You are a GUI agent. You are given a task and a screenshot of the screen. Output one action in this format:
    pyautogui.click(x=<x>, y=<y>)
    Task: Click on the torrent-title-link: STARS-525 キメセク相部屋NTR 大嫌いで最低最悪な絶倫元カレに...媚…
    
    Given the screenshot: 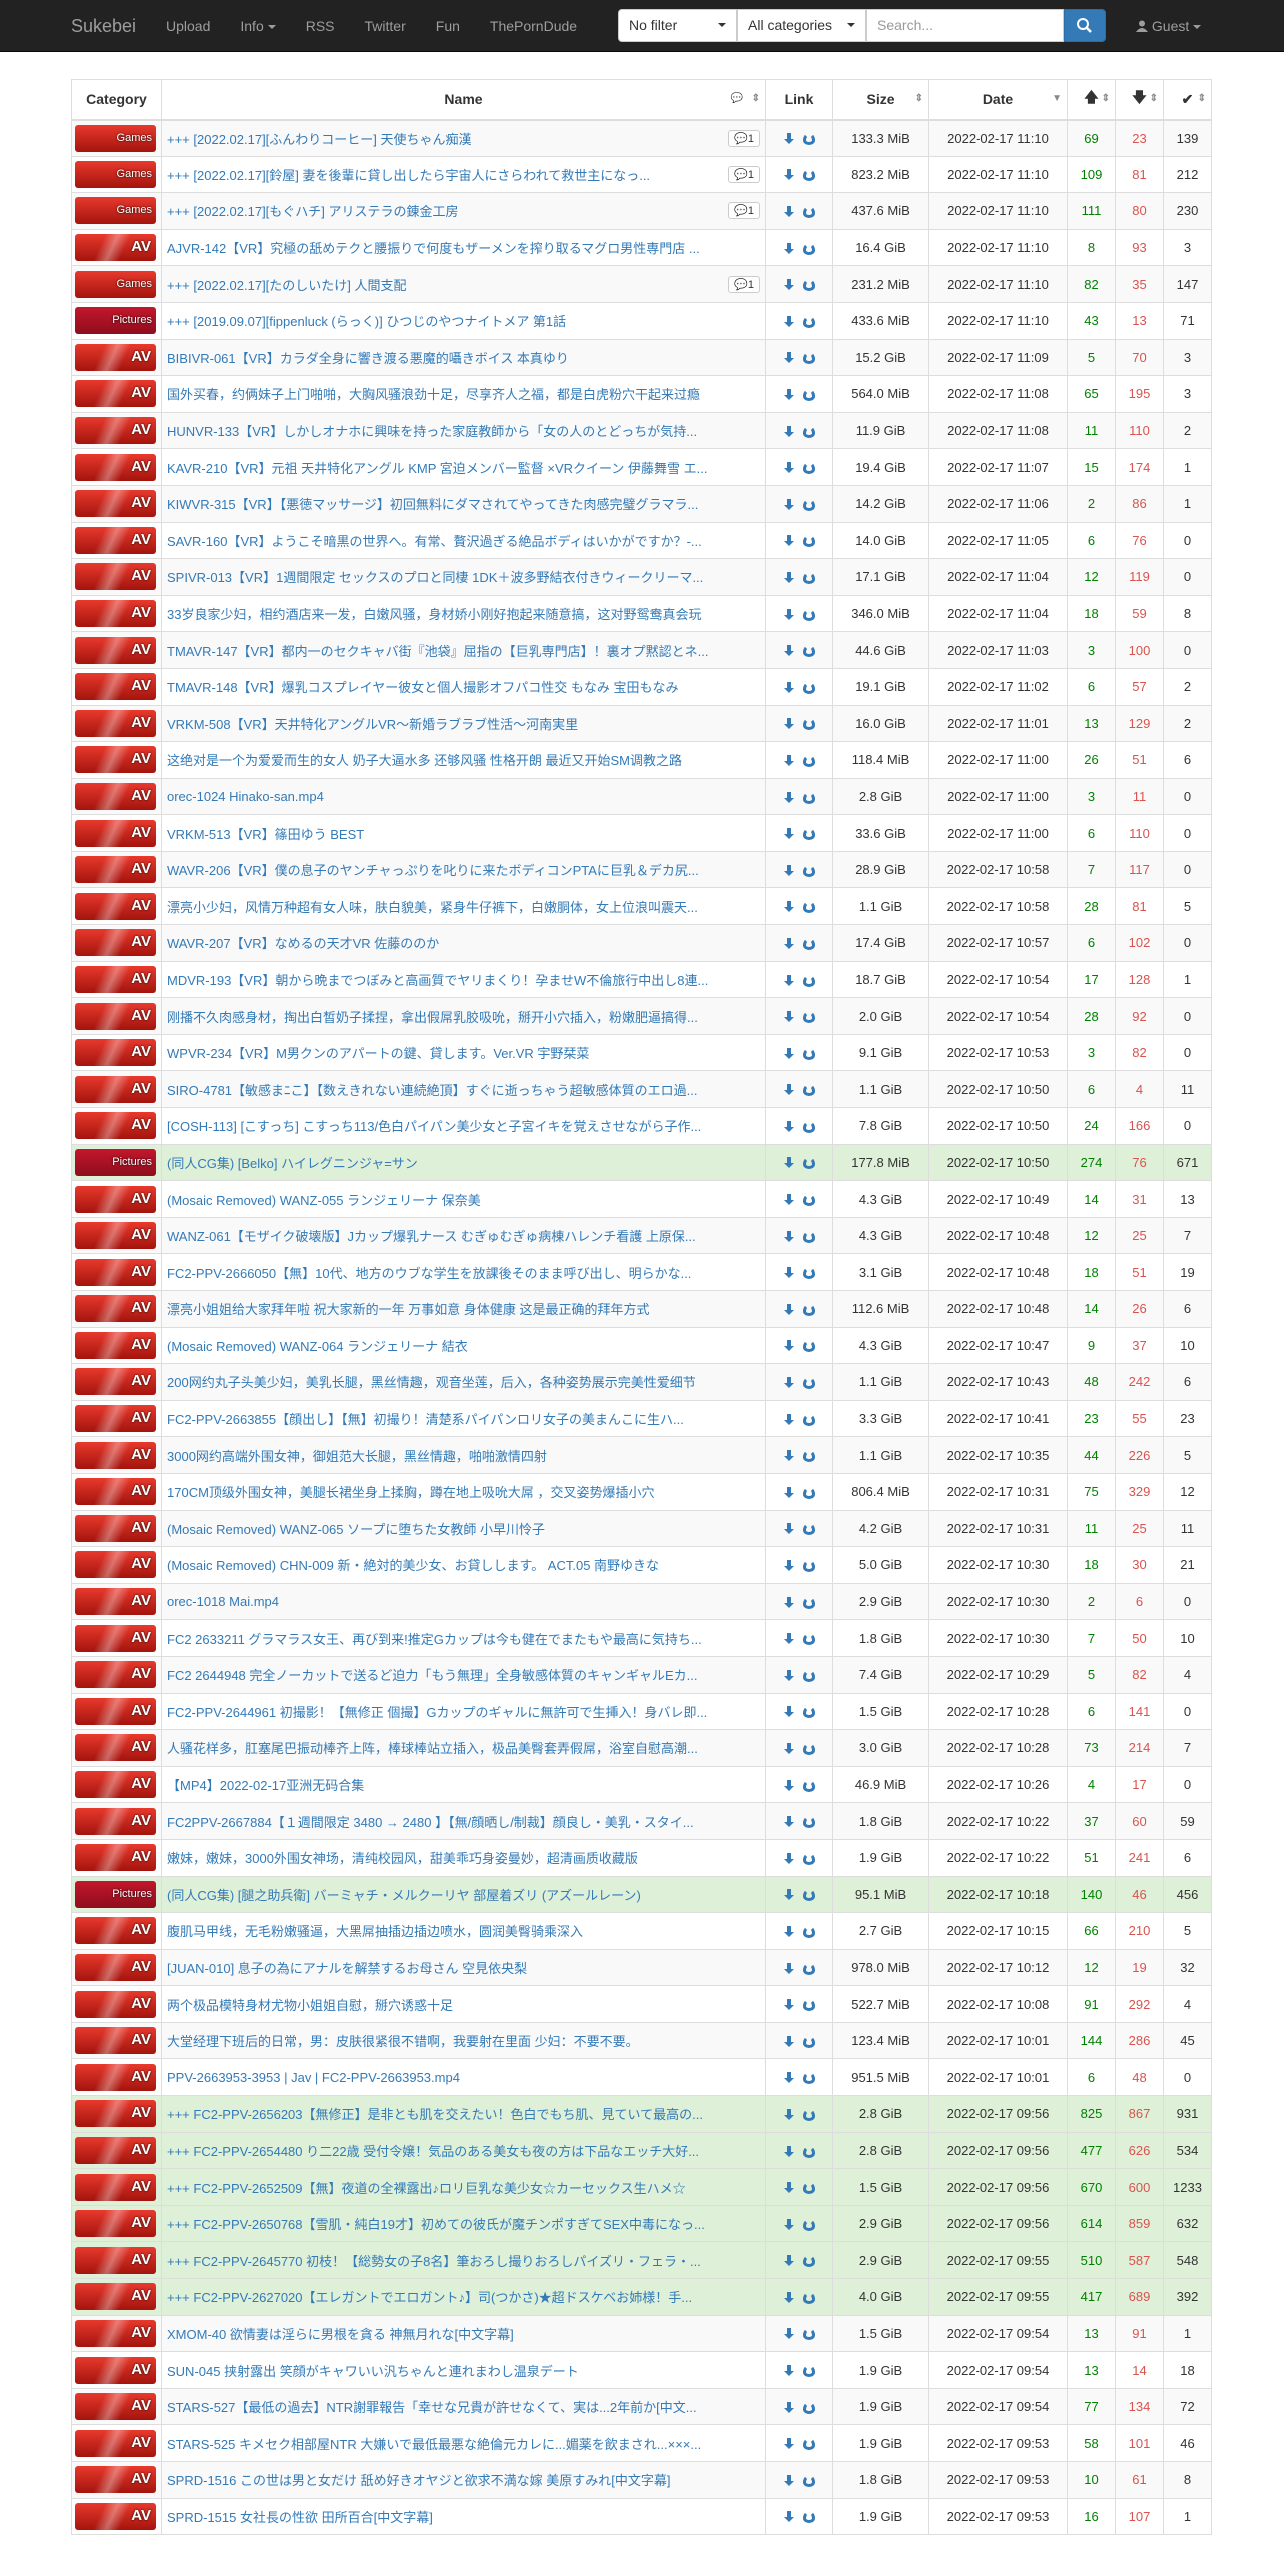 What is the action you would take?
    pyautogui.click(x=463, y=2443)
    